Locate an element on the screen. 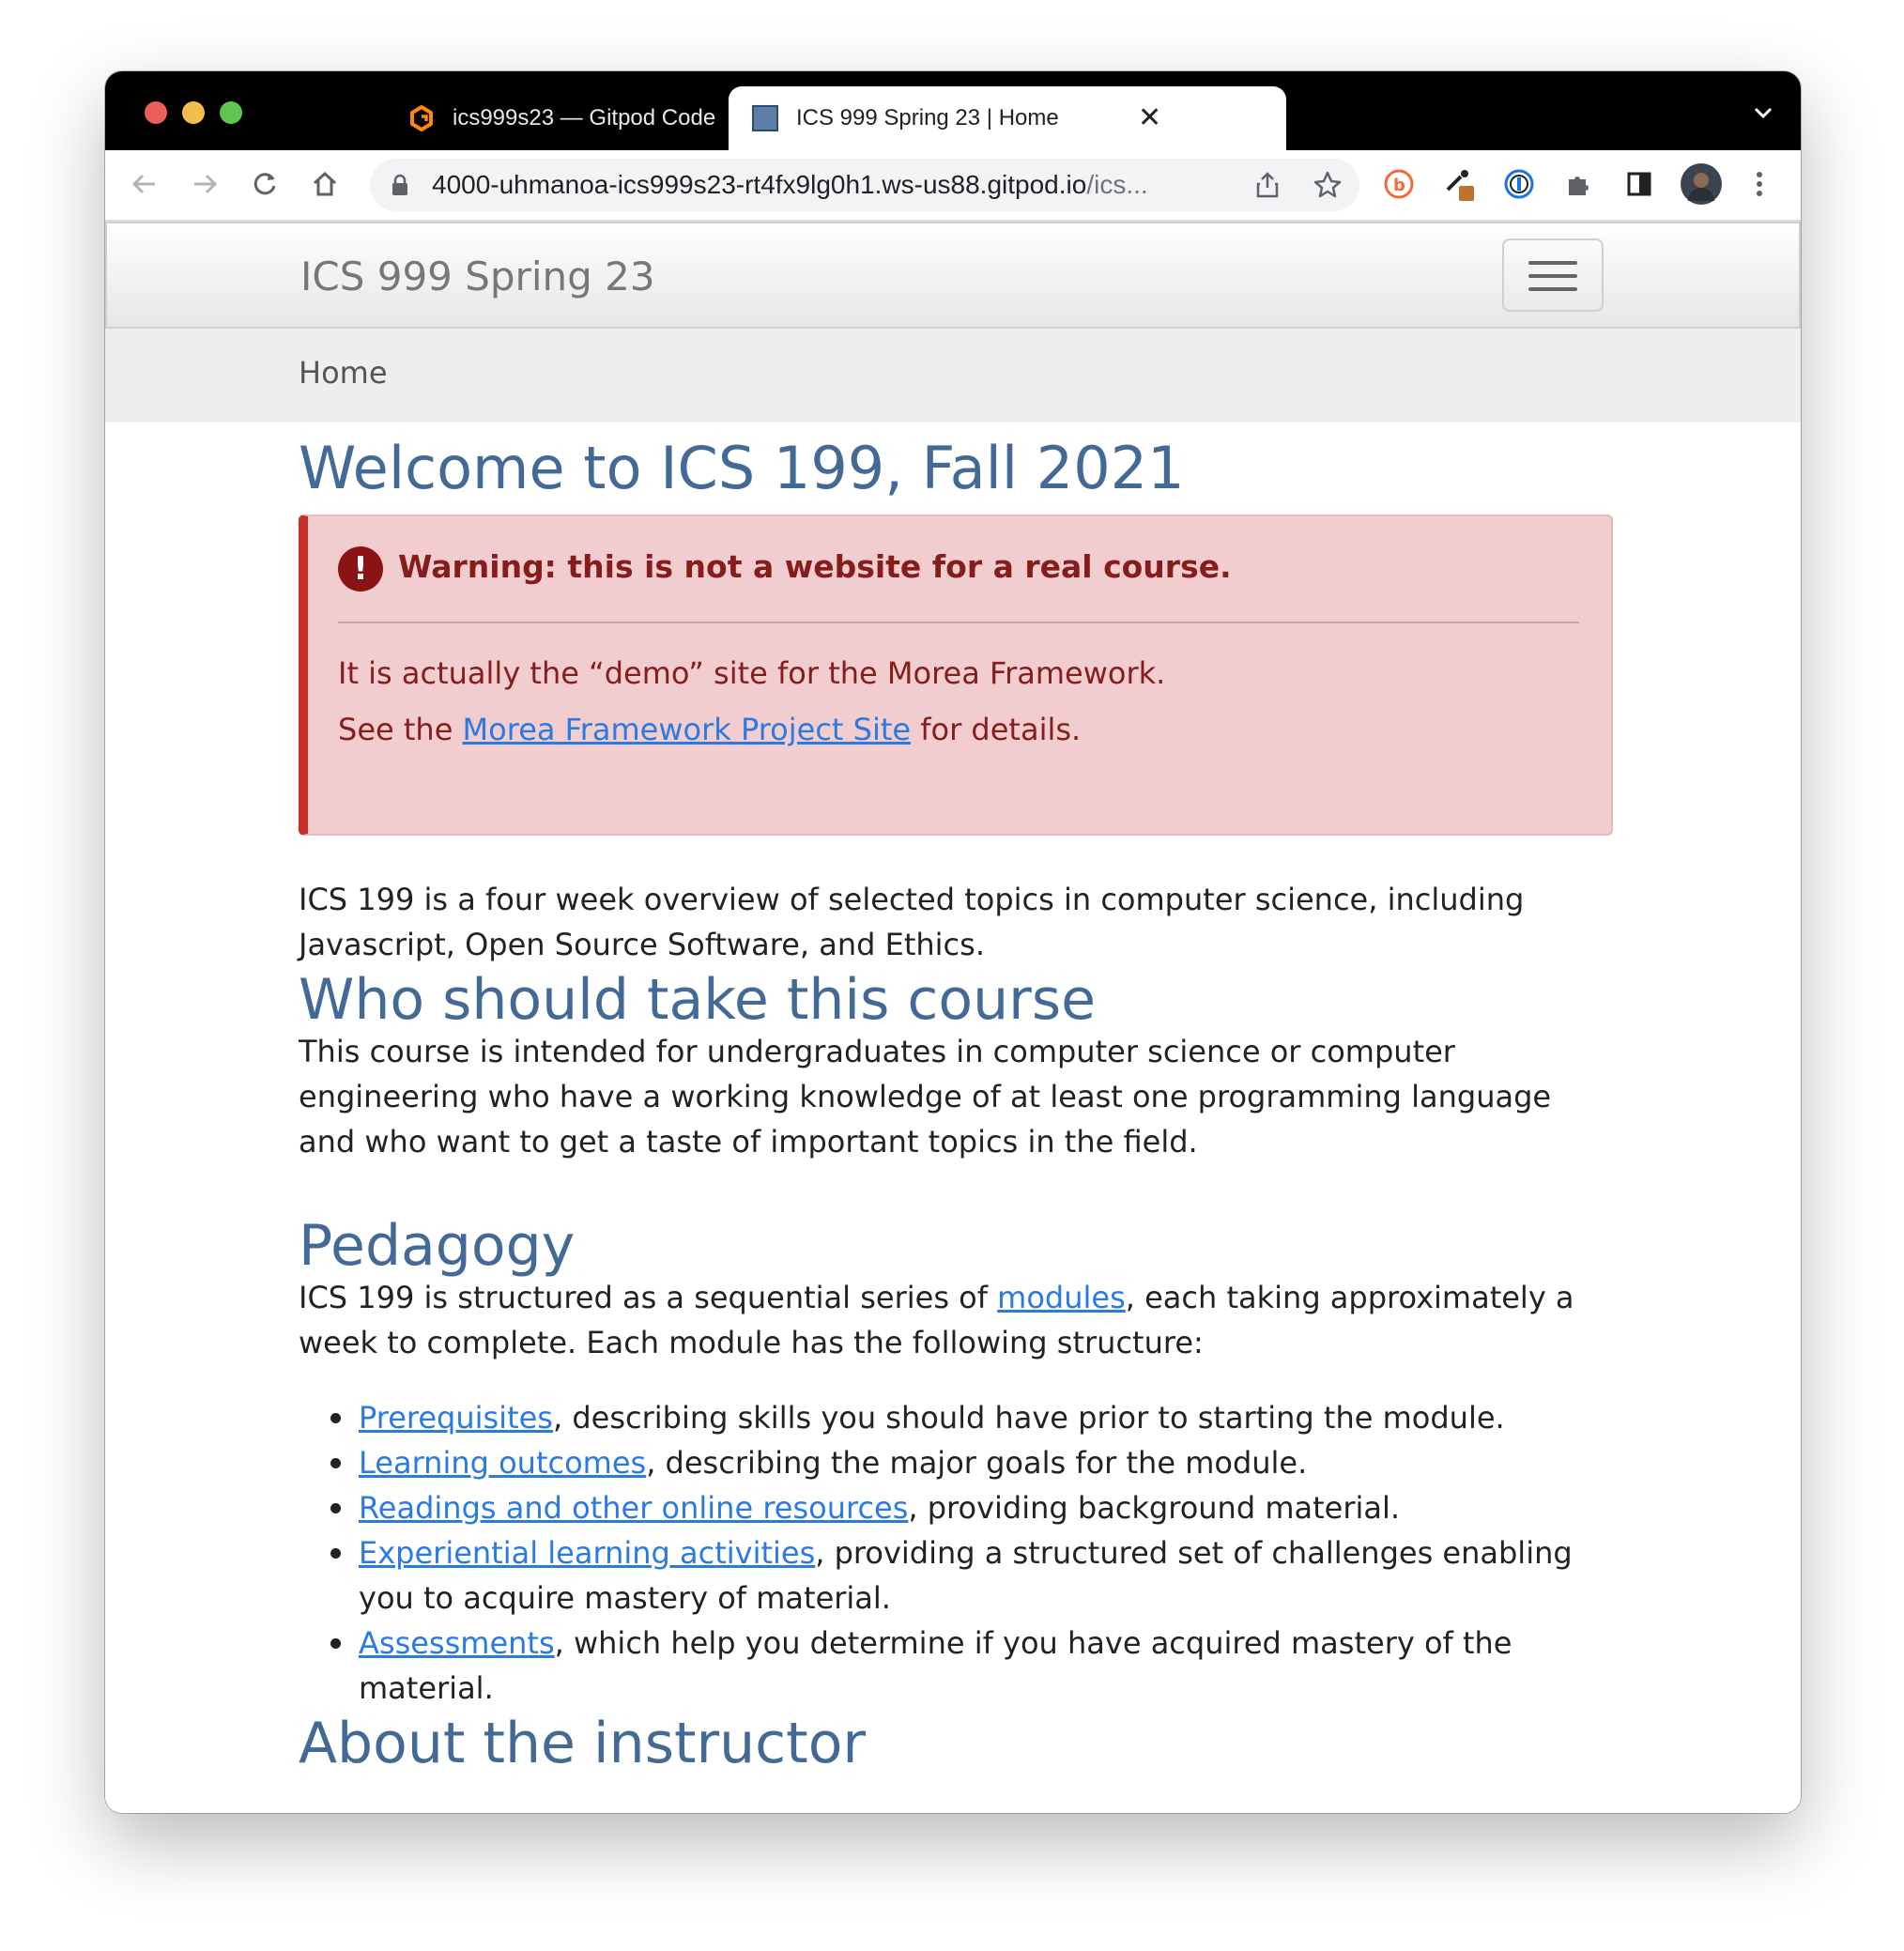 This screenshot has height=1951, width=1904. svg-text: b is located at coordinates (1399, 185).